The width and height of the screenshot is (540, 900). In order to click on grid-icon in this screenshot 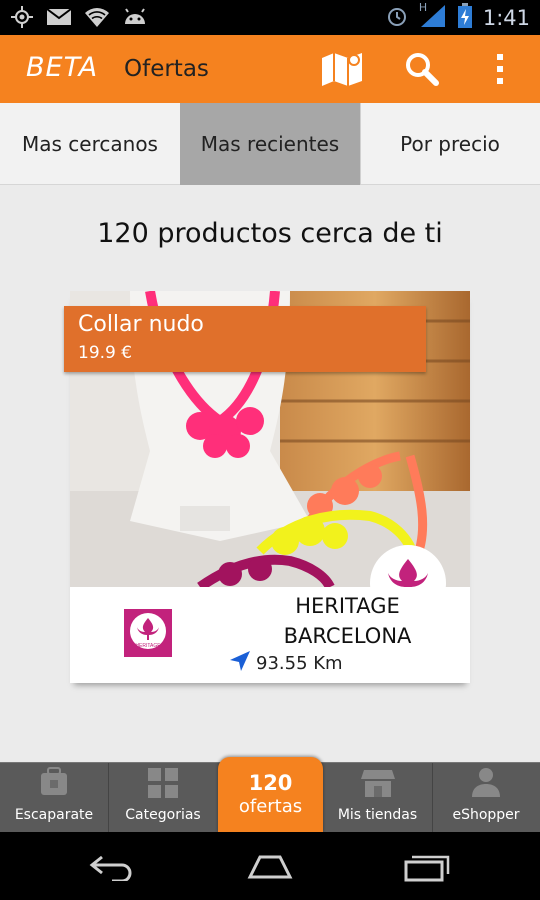, I will do `click(163, 785)`.